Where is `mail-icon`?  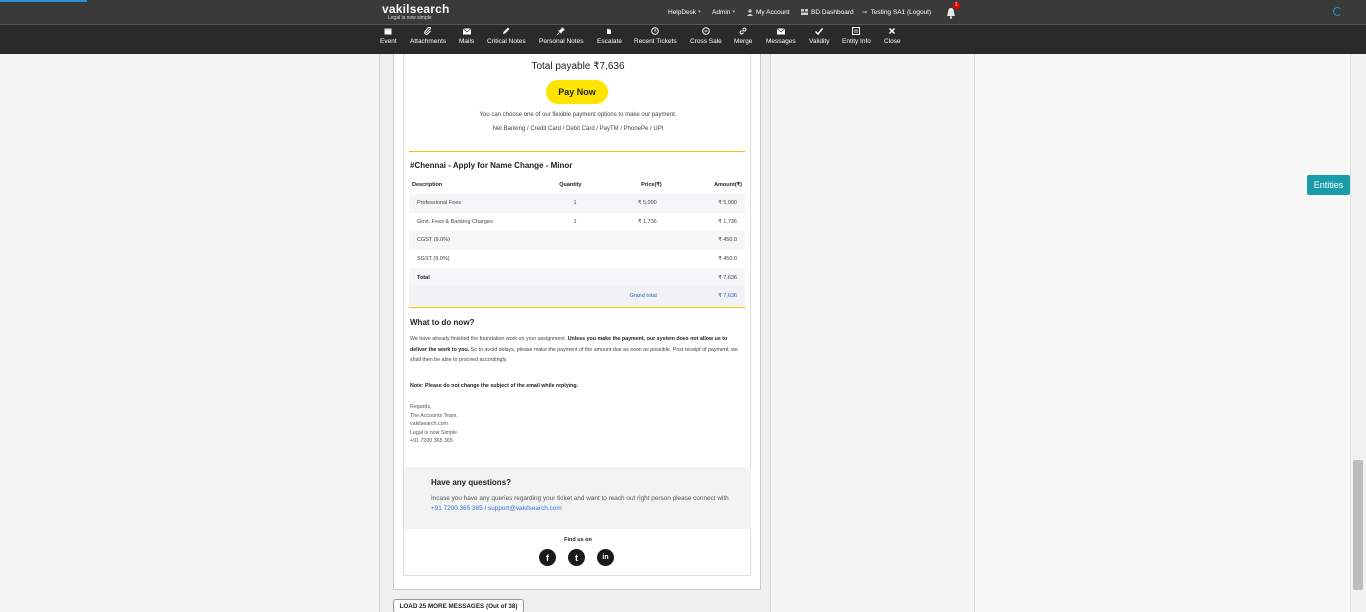
mail-icon is located at coordinates (466, 32).